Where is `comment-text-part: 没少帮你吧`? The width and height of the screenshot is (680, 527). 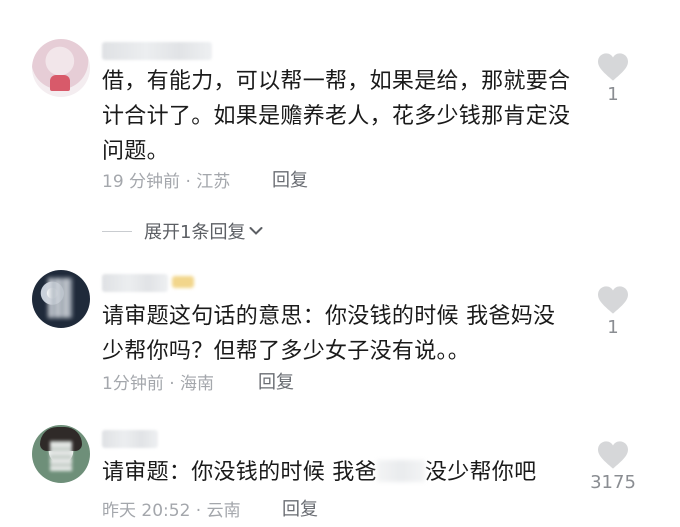 comment-text-part: 没少帮你吧 is located at coordinates (480, 472).